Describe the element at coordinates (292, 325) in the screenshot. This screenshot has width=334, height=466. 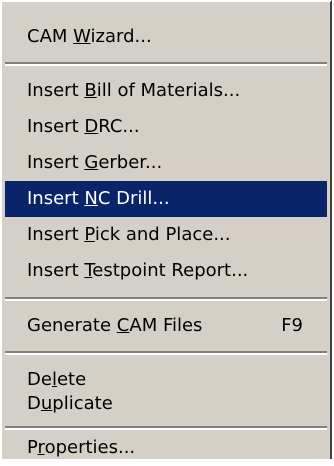
I see `menu-item-shortcut: F9` at that location.